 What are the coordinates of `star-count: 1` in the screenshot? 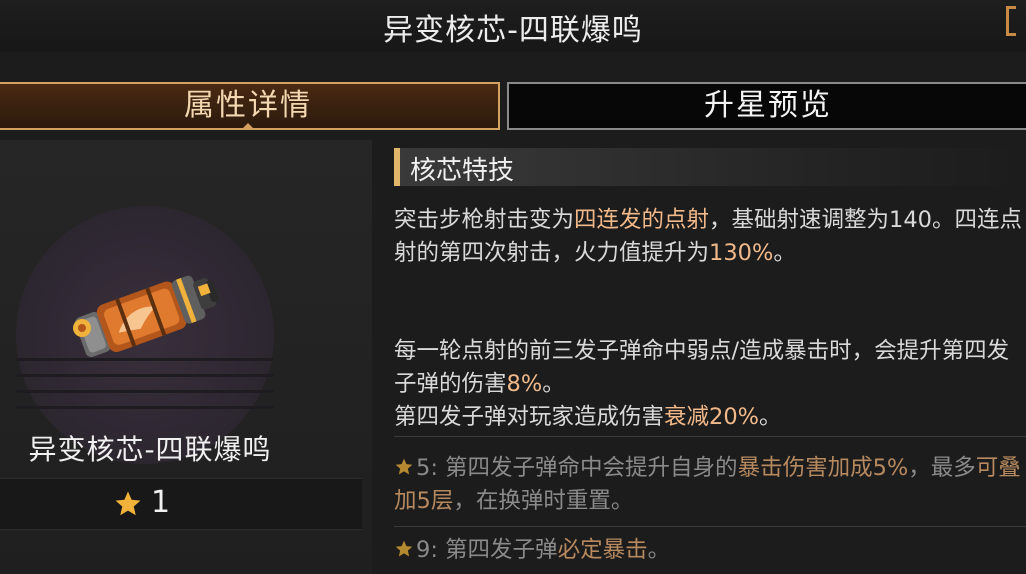 It's located at (161, 502).